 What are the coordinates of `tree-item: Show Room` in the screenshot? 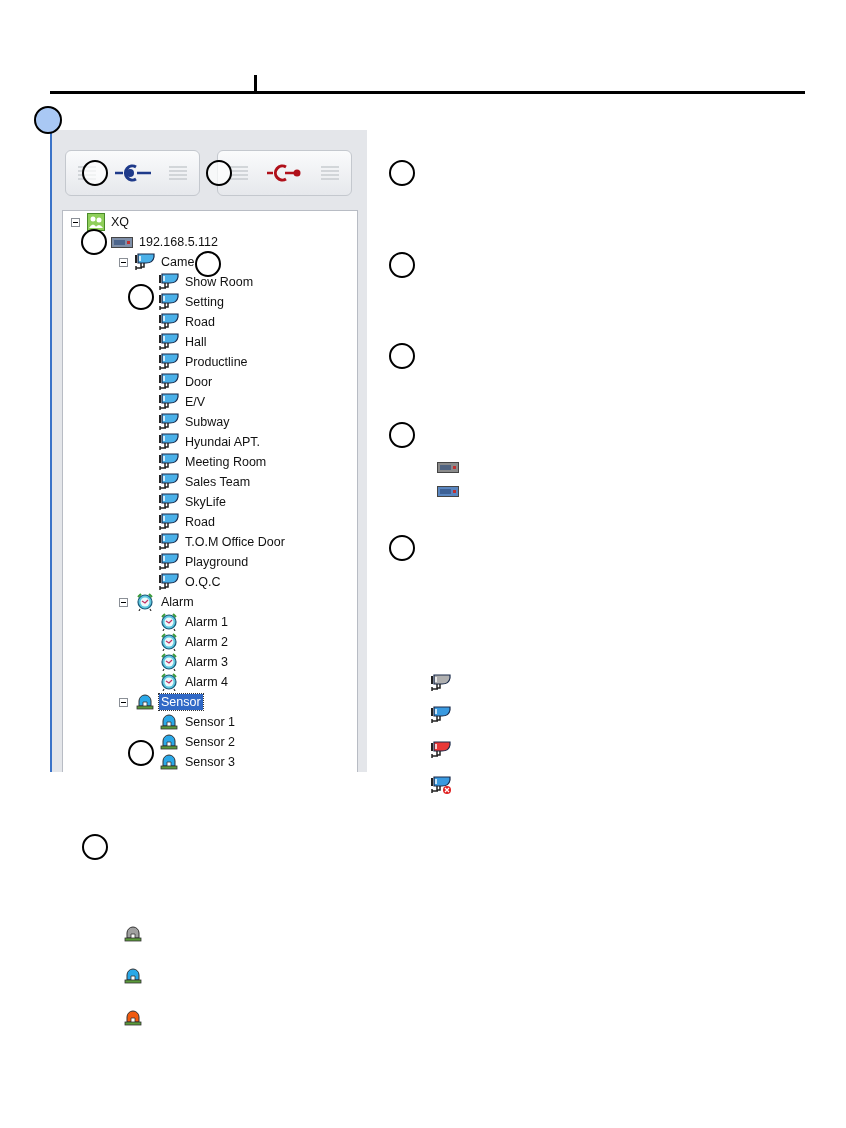 It's located at (219, 282).